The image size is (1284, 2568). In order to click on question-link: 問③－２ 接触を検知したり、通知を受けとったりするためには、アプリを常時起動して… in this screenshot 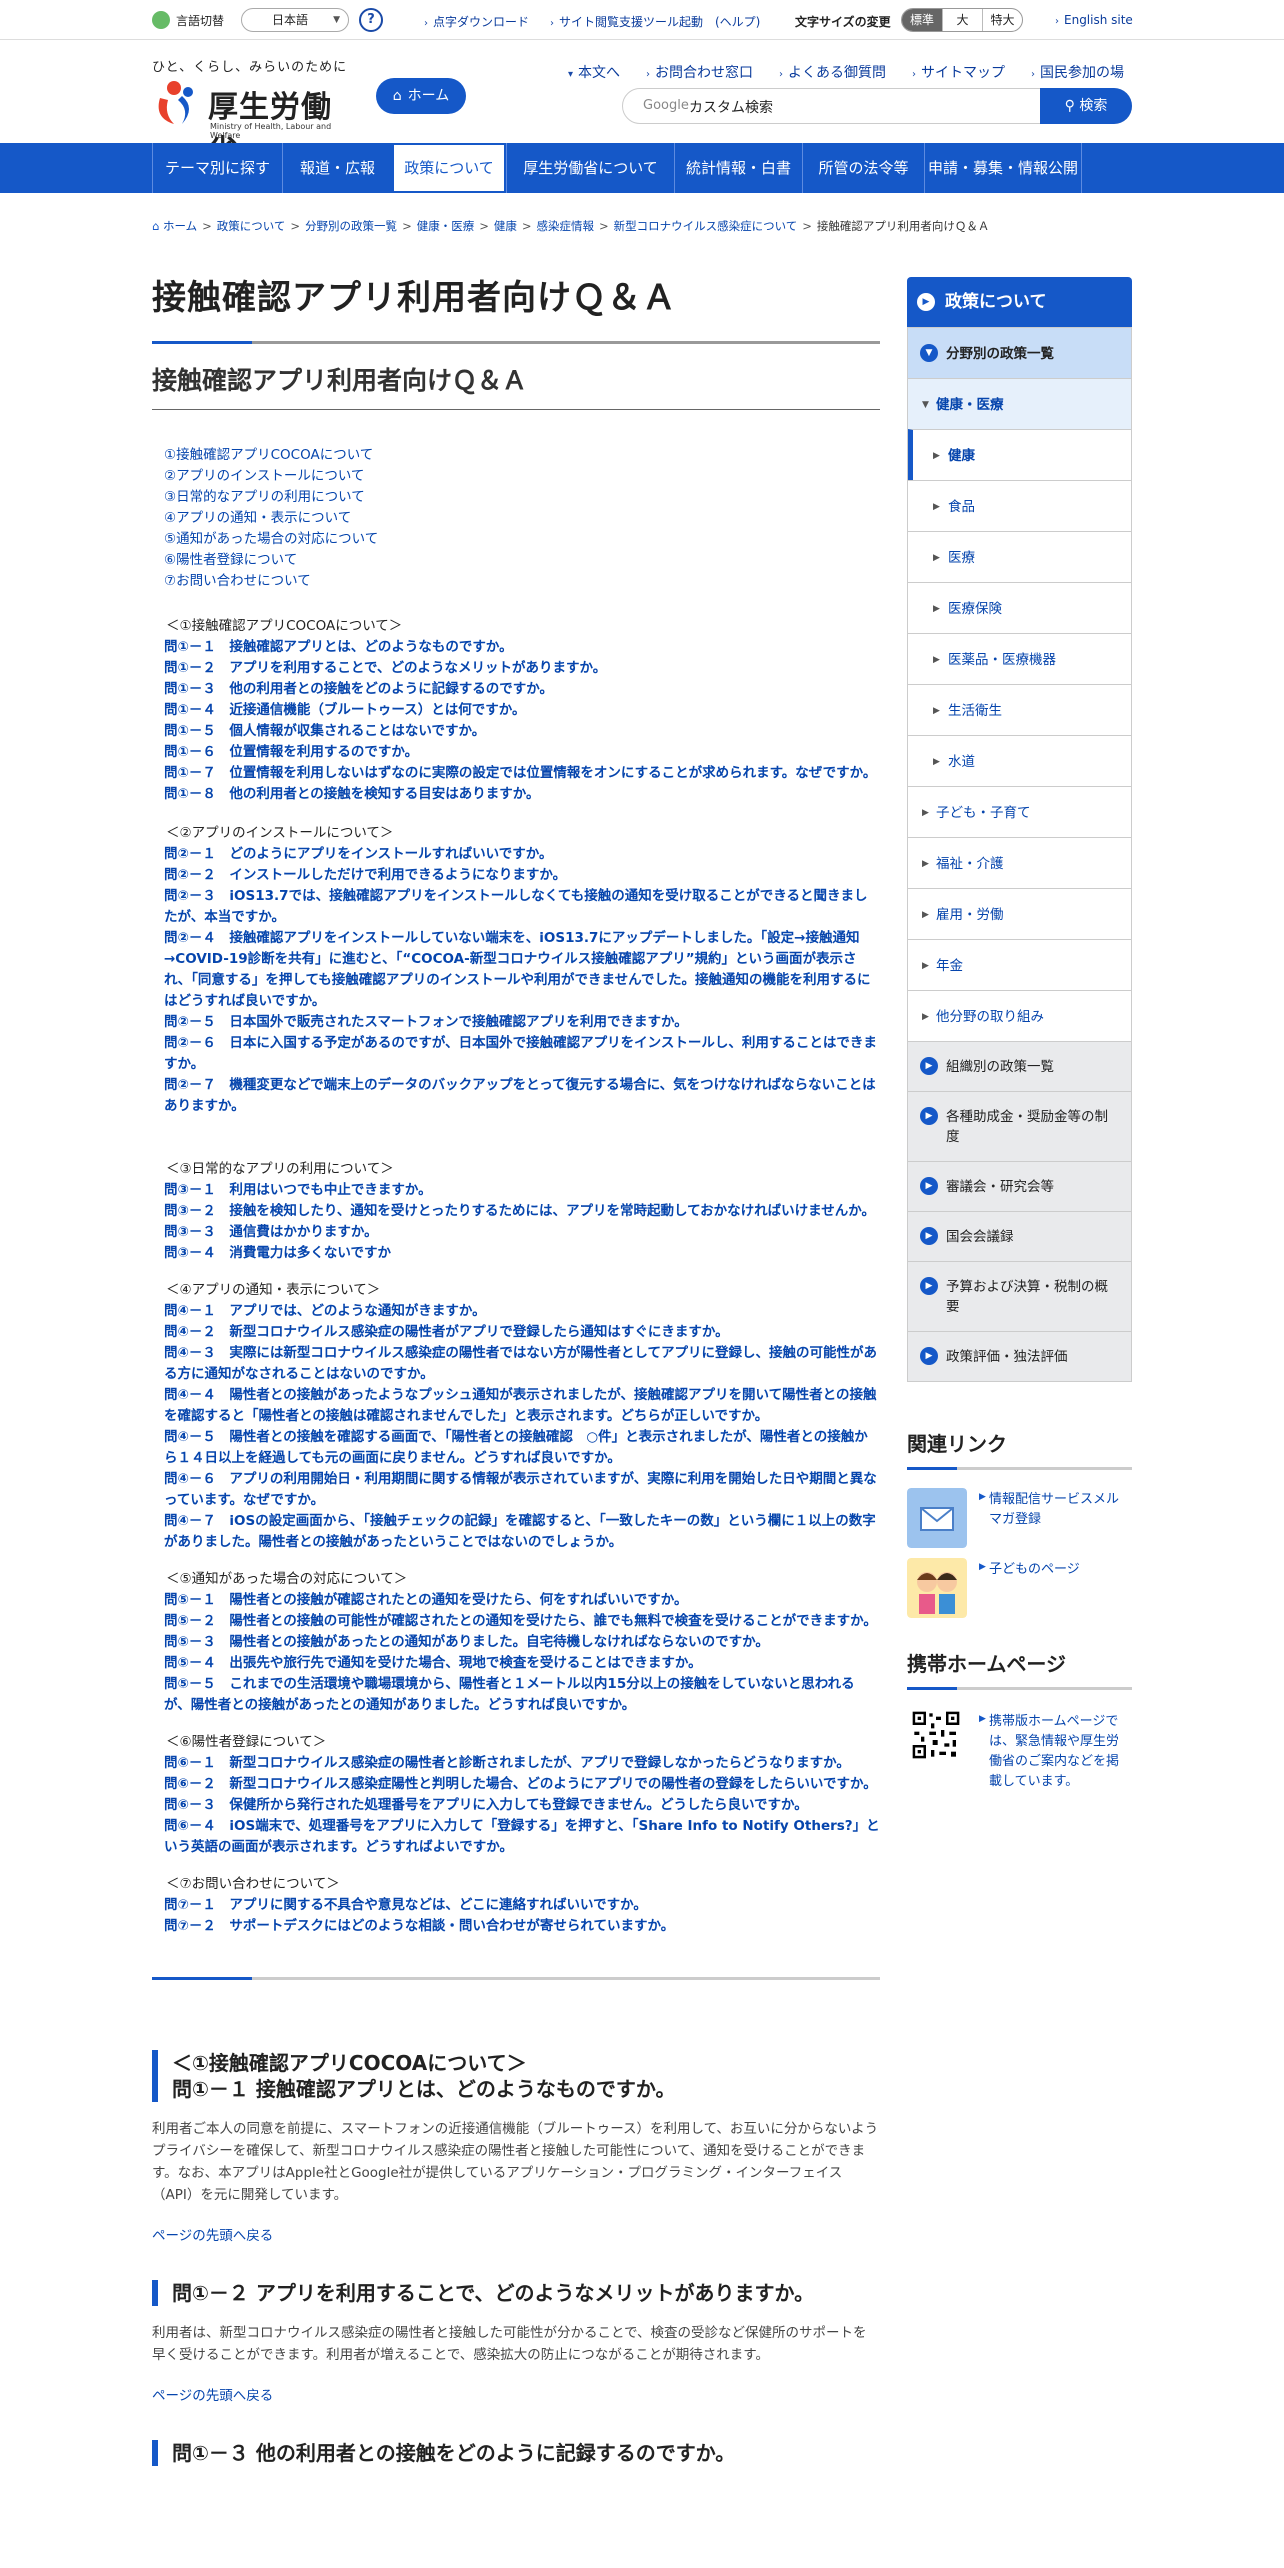, I will do `click(522, 1211)`.